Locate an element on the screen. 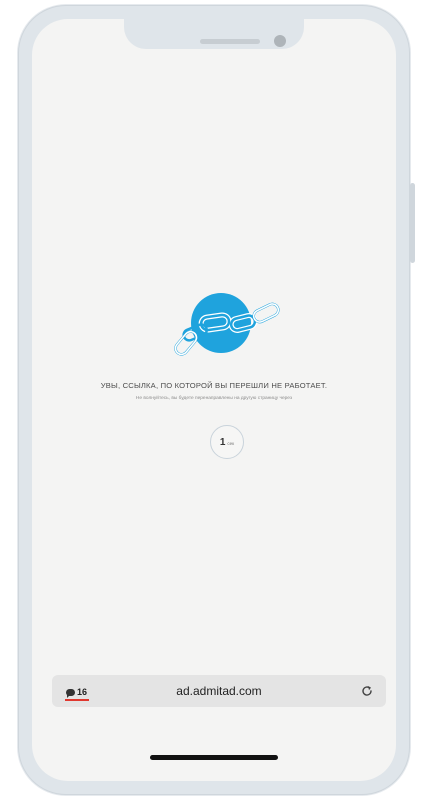 The width and height of the screenshot is (428, 800). url-domain: ad.admitad.com is located at coordinates (219, 691).